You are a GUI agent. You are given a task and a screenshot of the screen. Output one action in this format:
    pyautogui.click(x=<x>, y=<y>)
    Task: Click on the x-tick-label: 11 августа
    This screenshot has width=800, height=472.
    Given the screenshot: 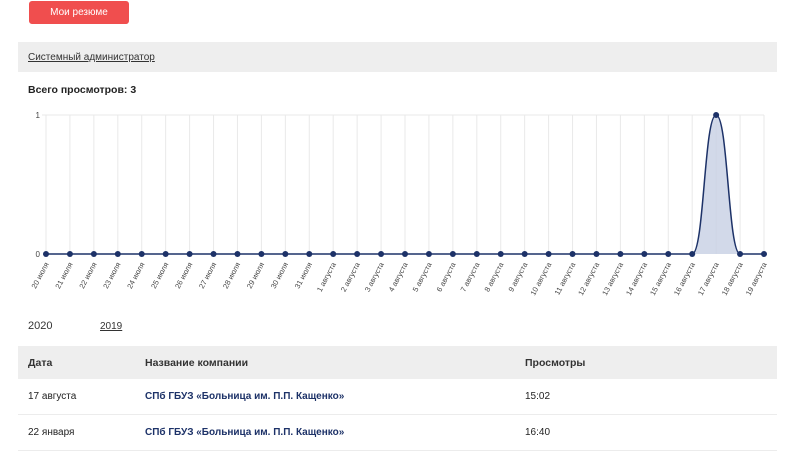 What is the action you would take?
    pyautogui.click(x=565, y=278)
    